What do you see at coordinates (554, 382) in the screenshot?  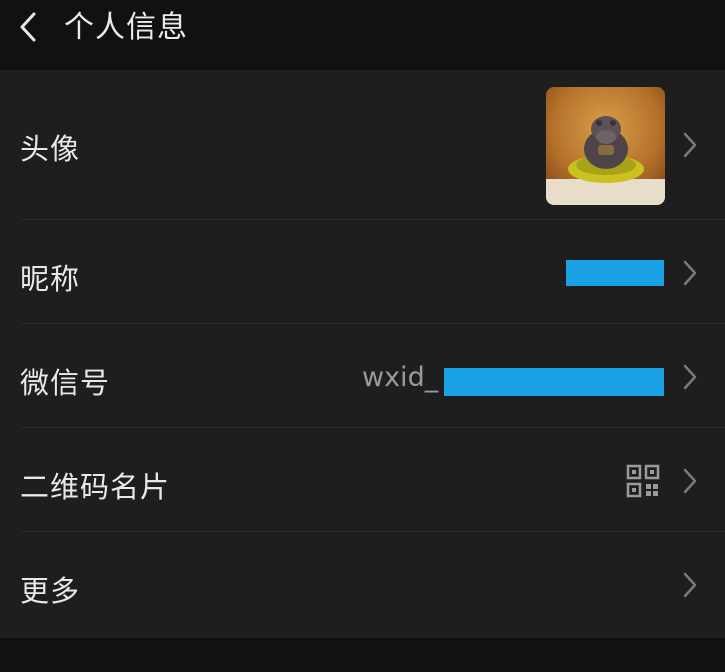 I see `redacted-wechat-id` at bounding box center [554, 382].